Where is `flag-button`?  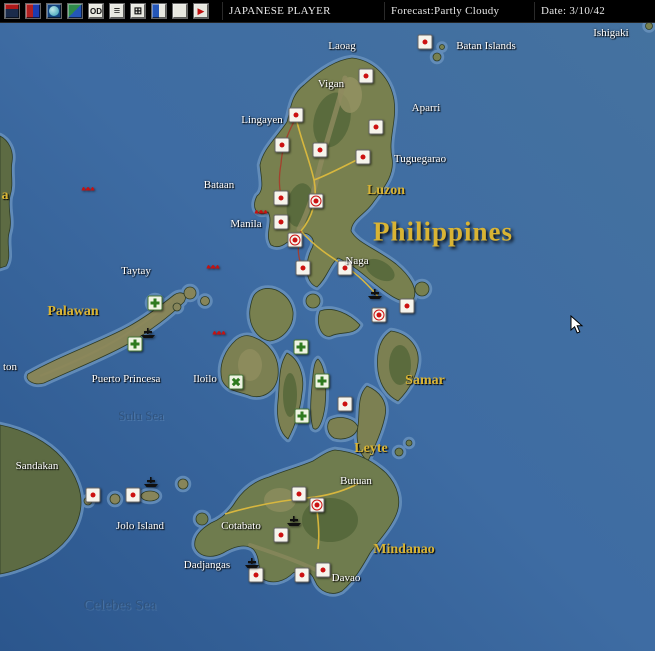
flag-button is located at coordinates (33, 11).